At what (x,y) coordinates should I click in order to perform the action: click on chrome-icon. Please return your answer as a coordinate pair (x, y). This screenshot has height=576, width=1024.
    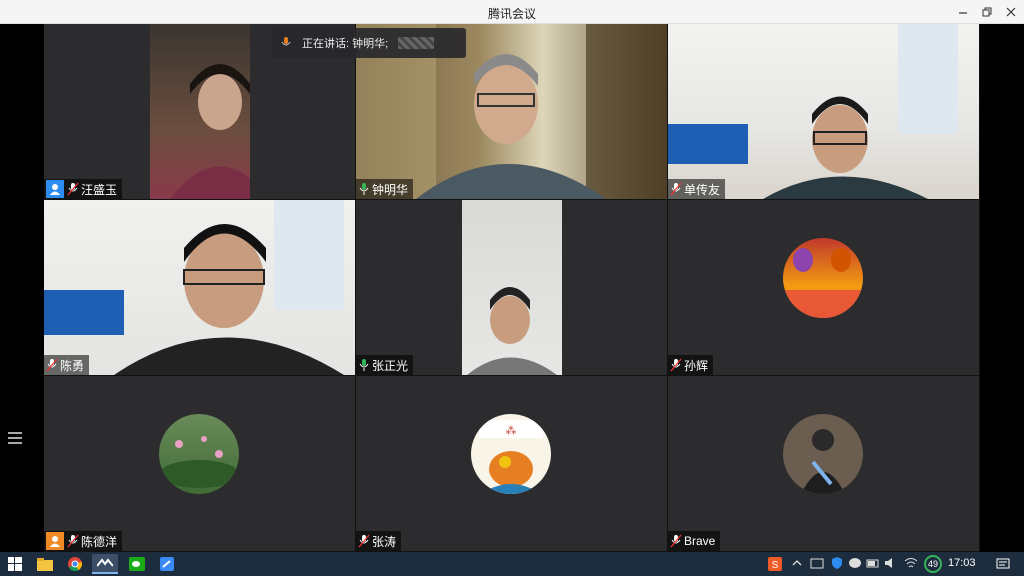
    Looking at the image, I should click on (75, 564).